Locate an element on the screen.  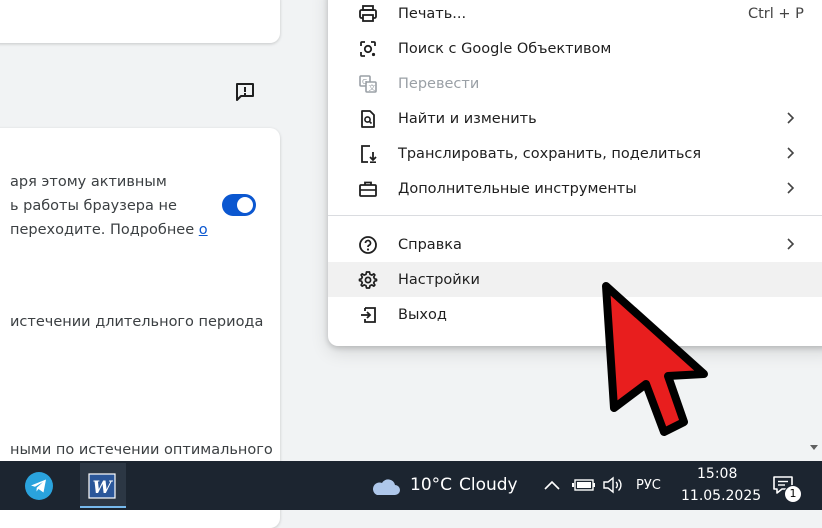
menu-item-settings: Настройки is located at coordinates (575, 279).